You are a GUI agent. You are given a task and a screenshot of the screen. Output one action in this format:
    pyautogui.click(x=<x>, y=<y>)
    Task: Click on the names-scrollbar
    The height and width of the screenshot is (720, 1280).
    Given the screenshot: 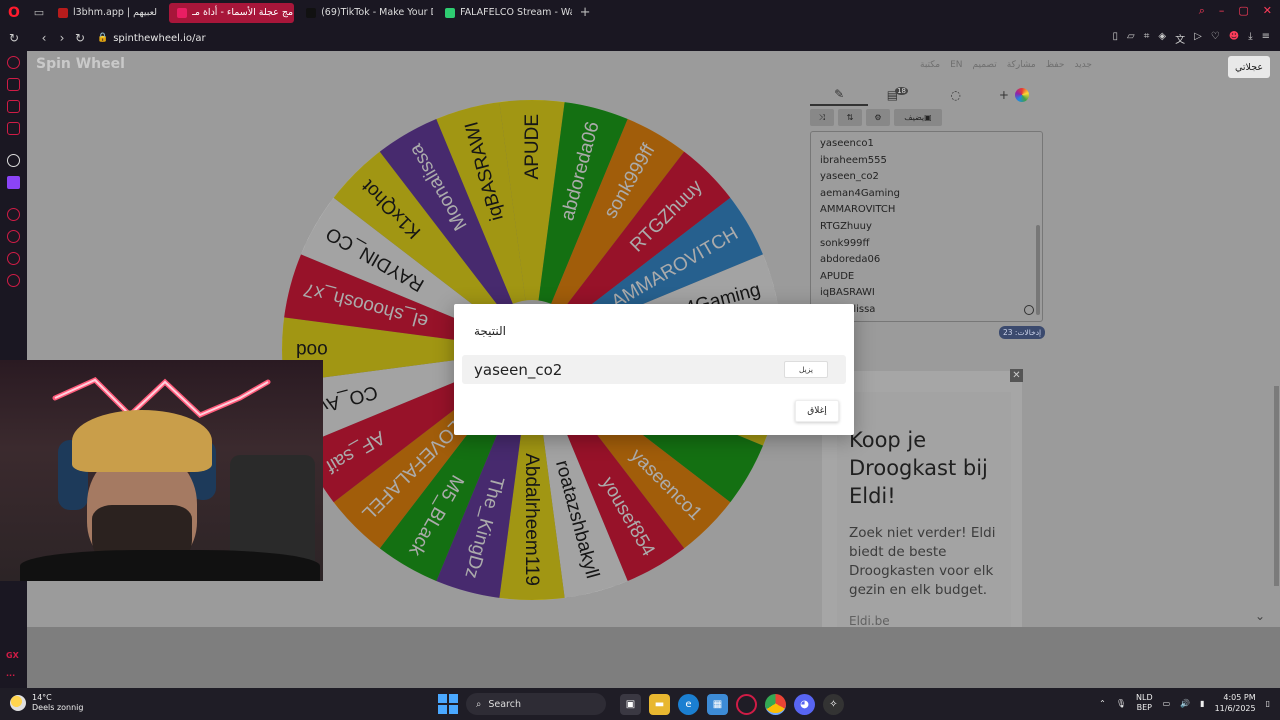 What is the action you would take?
    pyautogui.click(x=1038, y=270)
    